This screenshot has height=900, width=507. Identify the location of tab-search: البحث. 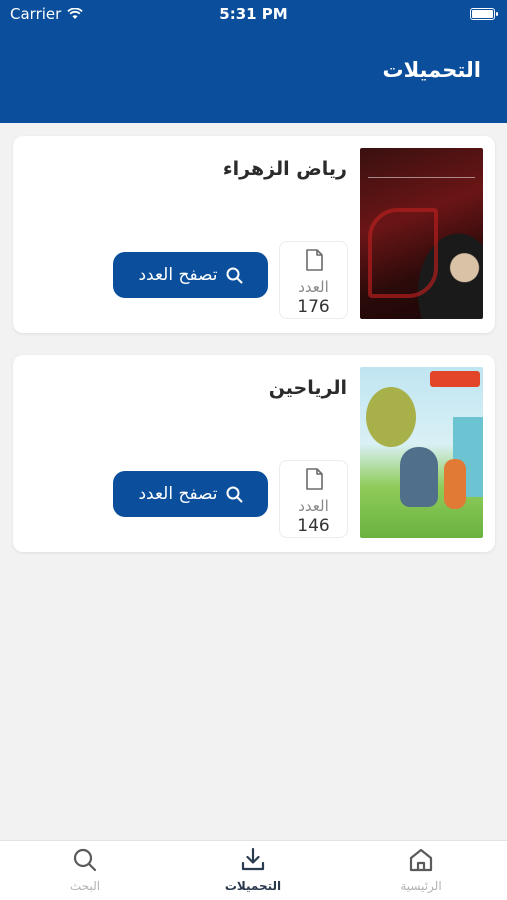
(85, 870).